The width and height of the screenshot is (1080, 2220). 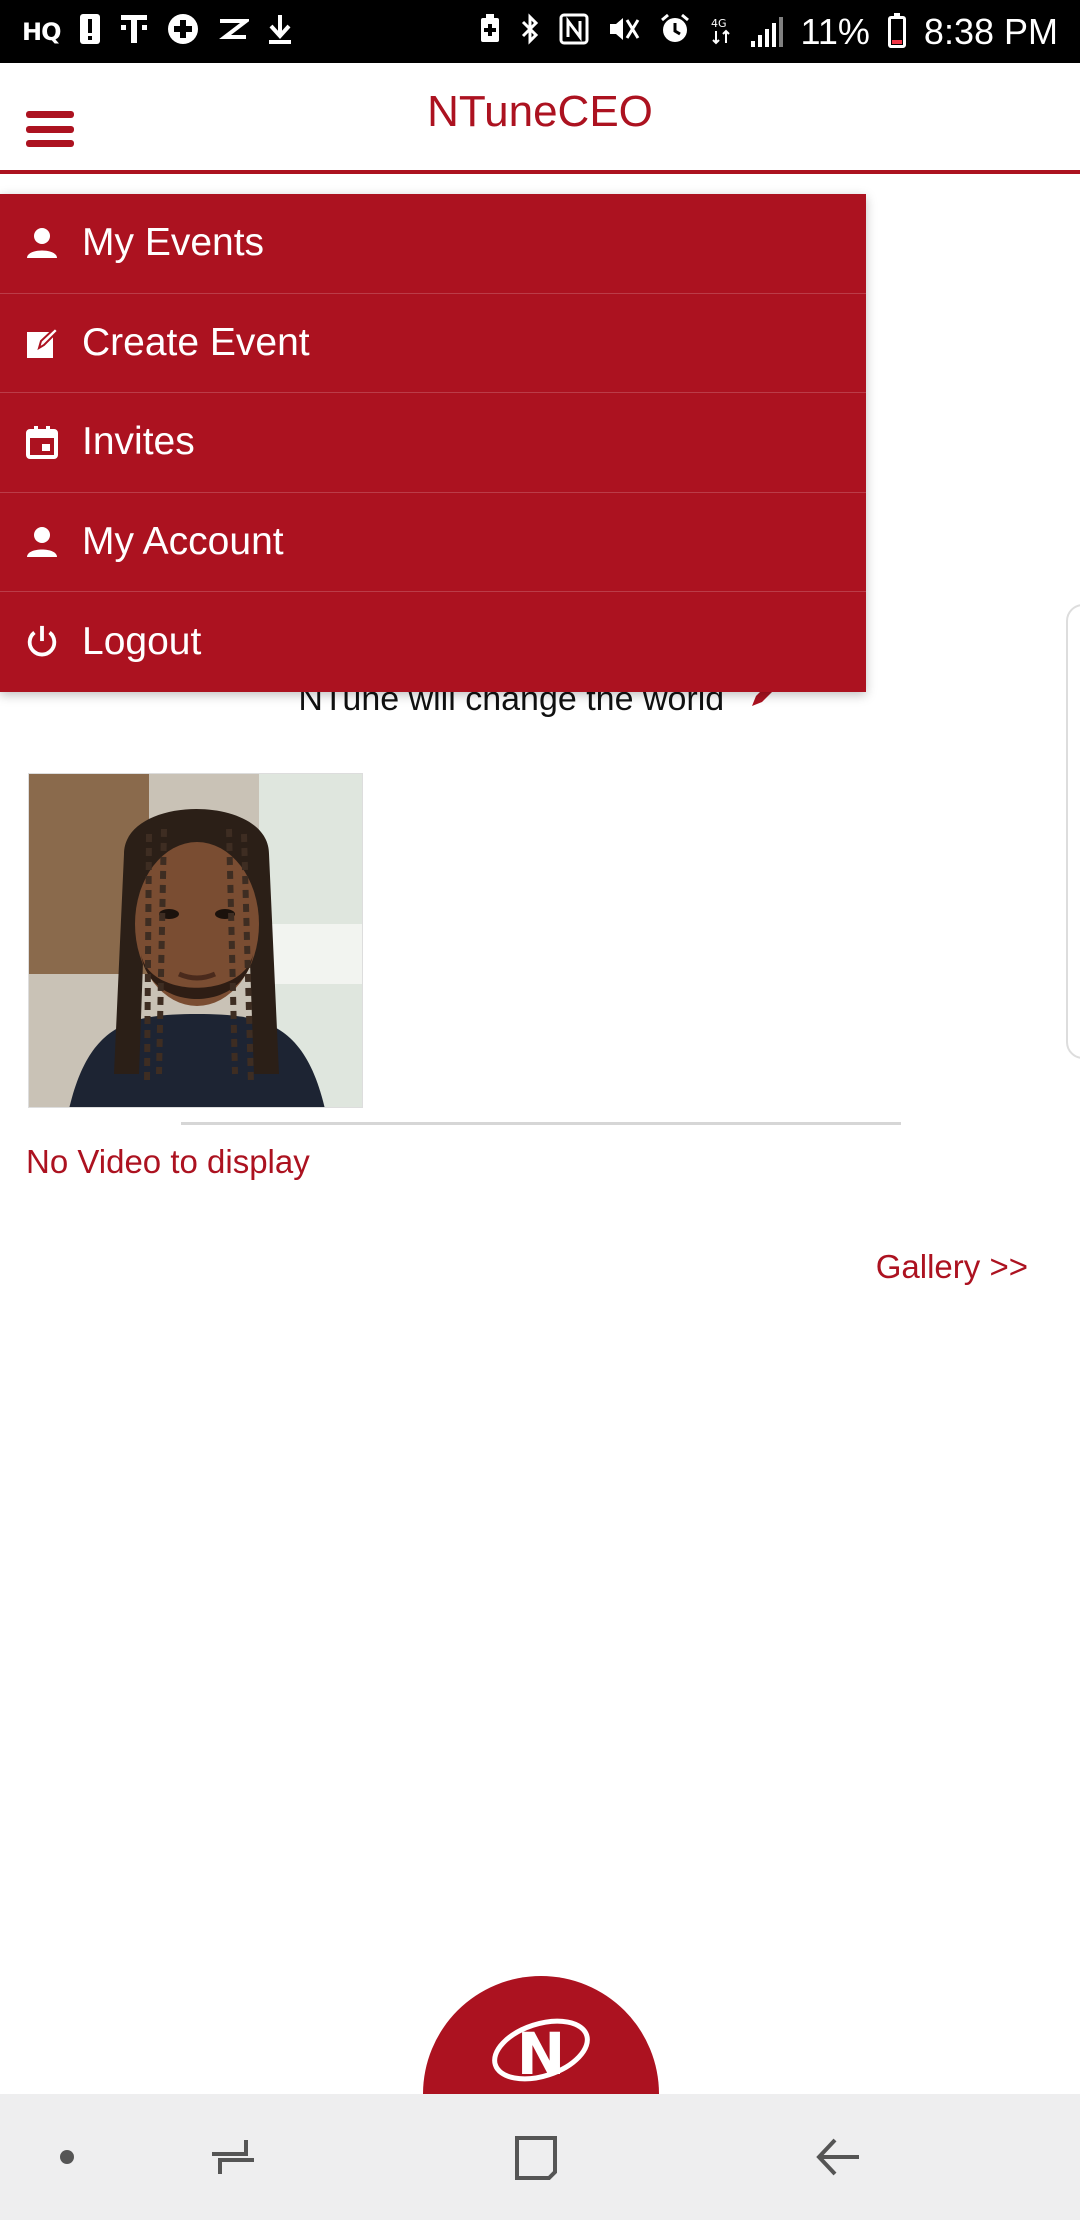 I want to click on menu-item-label: Create Event, so click(x=196, y=342).